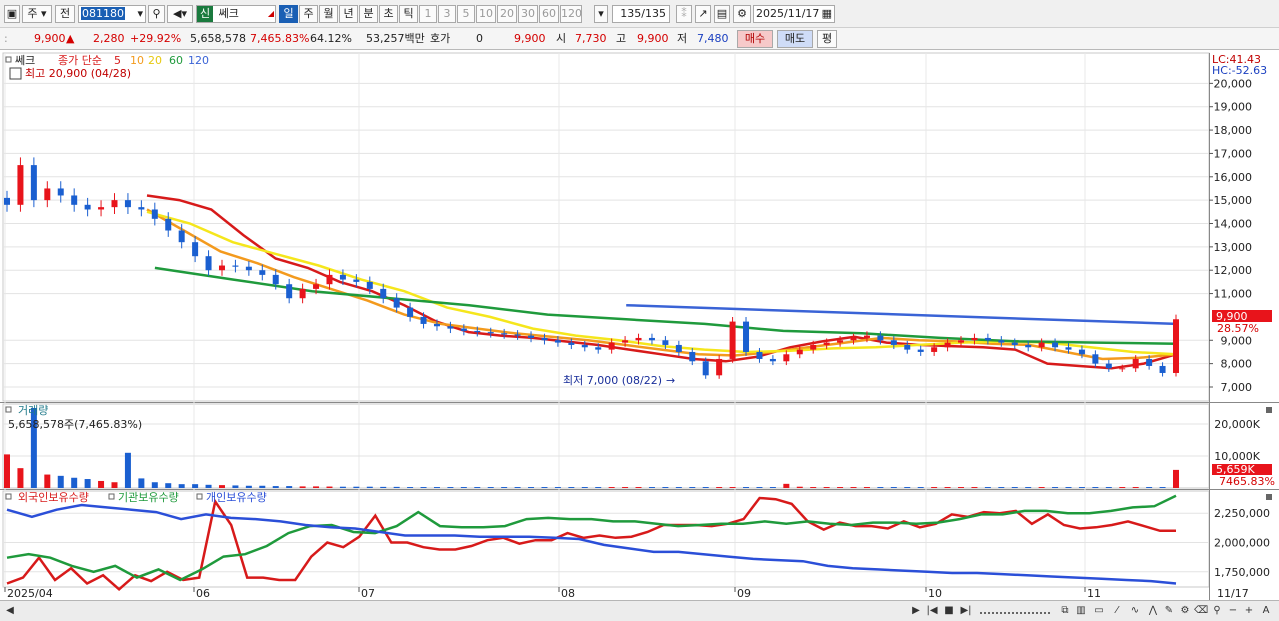 The image size is (1279, 621). I want to click on zoom-icon: ⚲, so click(1217, 611).